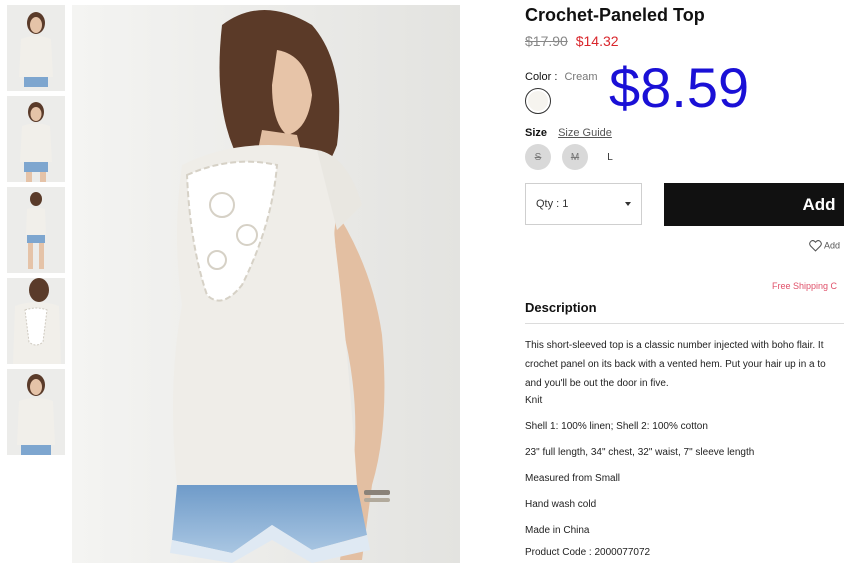 This screenshot has width=844, height=563. I want to click on price-row: $17.90 $14.32, so click(572, 41).